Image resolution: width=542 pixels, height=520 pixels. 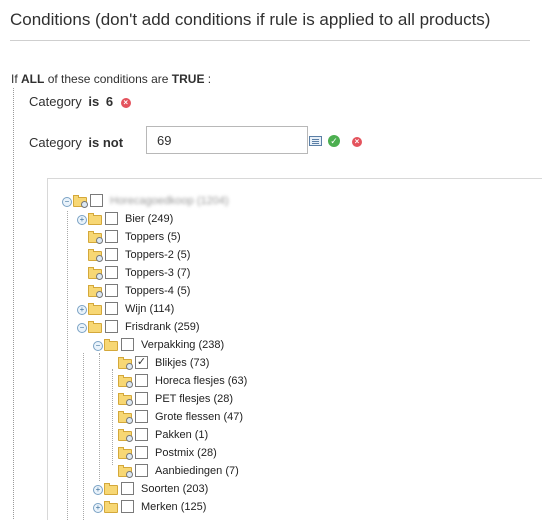 I want to click on condition-operator: is, so click(x=93, y=101).